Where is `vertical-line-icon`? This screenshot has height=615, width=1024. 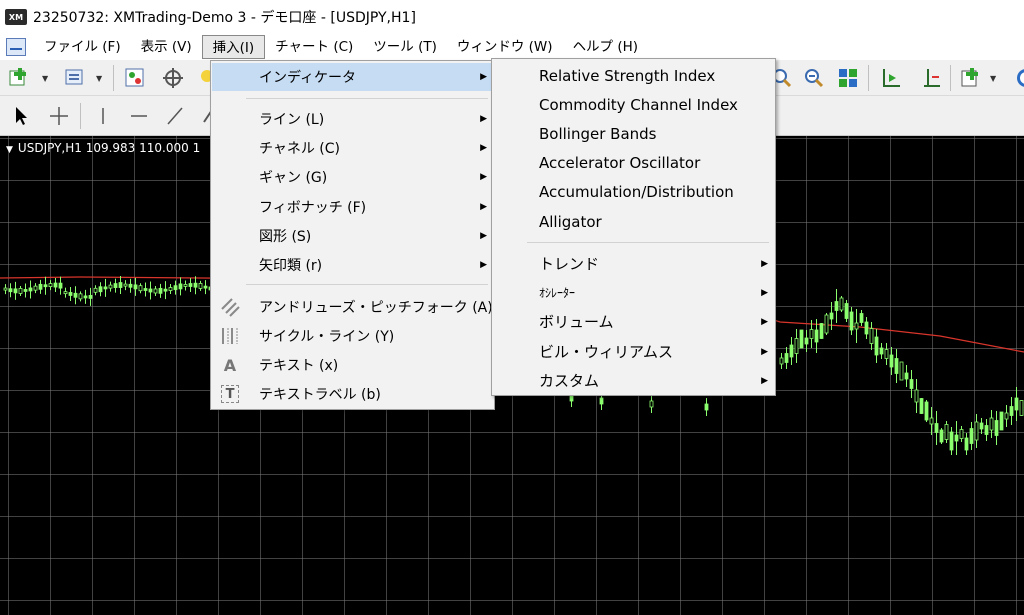 vertical-line-icon is located at coordinates (103, 116).